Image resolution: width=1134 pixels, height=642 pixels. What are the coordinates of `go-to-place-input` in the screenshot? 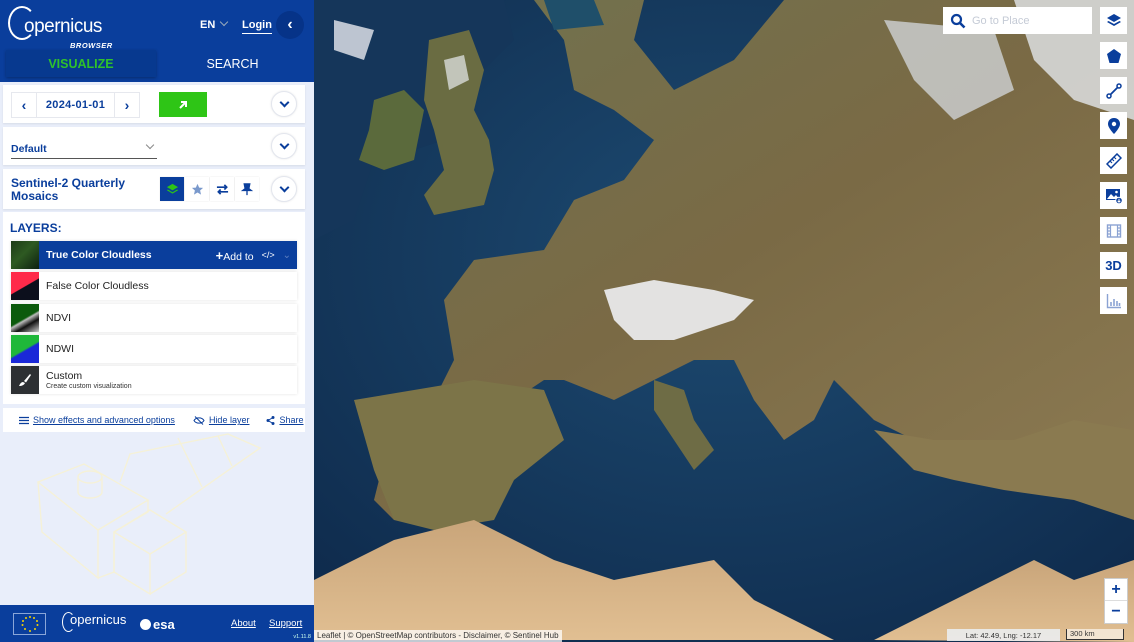 It's located at (1027, 20).